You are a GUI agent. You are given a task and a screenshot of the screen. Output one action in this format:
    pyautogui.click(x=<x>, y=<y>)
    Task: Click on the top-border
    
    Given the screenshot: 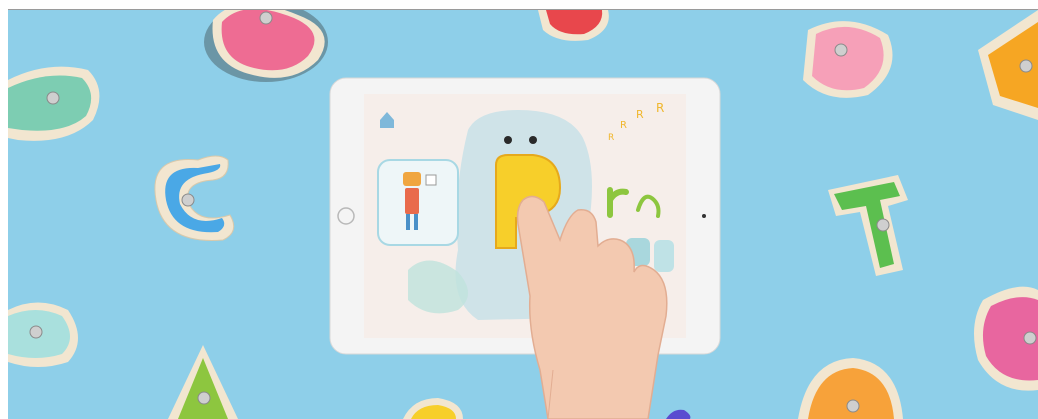 What is the action you would take?
    pyautogui.click(x=523, y=5)
    